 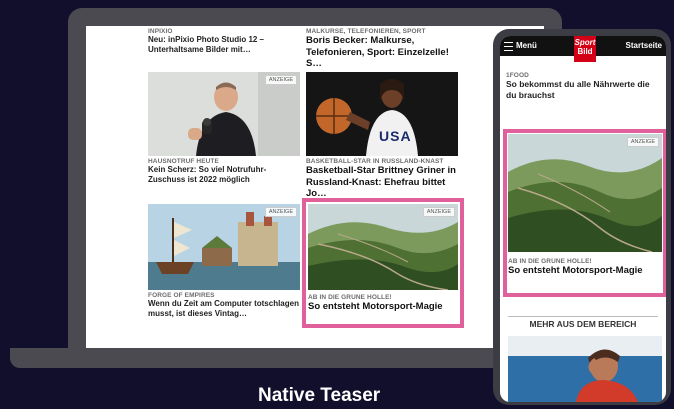 I want to click on mobile-header: Menü Sport Bild Startseite, so click(x=583, y=49).